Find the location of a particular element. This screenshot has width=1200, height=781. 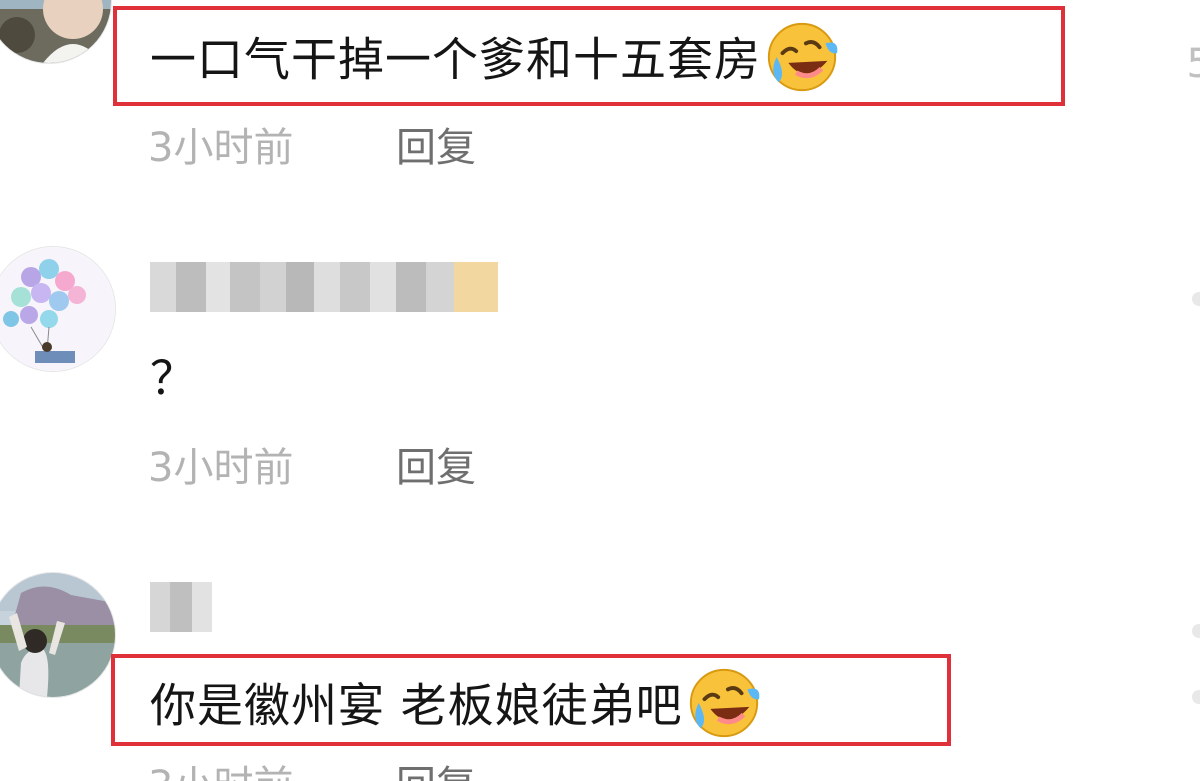

comment-text: 你是徽州宴 老板娘徒弟吧 is located at coordinates (456, 708).